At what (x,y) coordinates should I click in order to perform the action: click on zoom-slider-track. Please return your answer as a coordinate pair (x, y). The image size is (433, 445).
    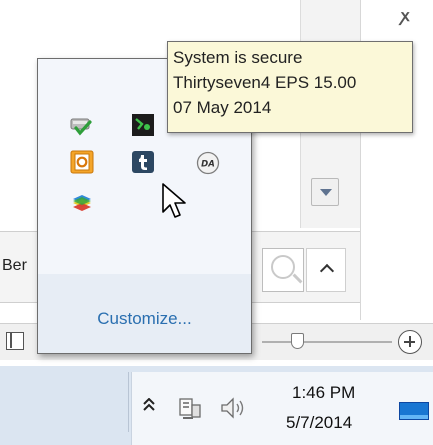
    Looking at the image, I should click on (327, 342).